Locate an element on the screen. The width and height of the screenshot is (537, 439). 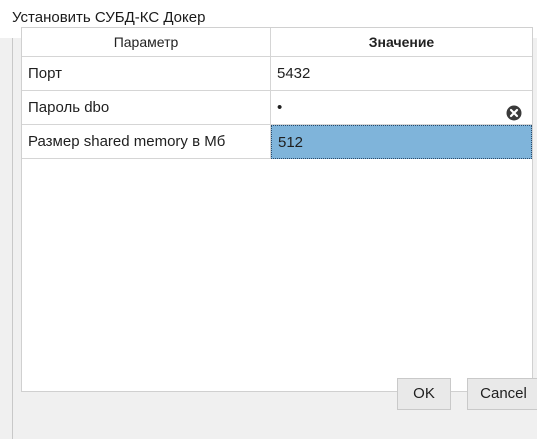
grid-header: Параметр Значение is located at coordinates (277, 42).